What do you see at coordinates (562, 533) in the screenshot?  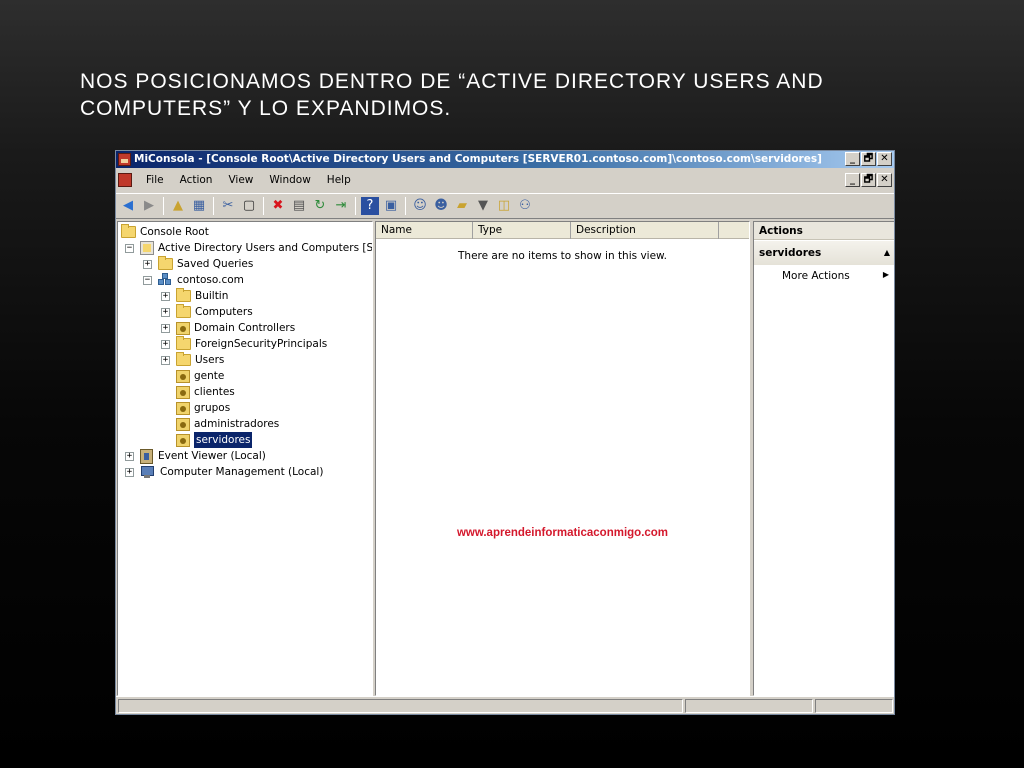 I see `watermark-url: www.aprendeinformaticaconmigo.com` at bounding box center [562, 533].